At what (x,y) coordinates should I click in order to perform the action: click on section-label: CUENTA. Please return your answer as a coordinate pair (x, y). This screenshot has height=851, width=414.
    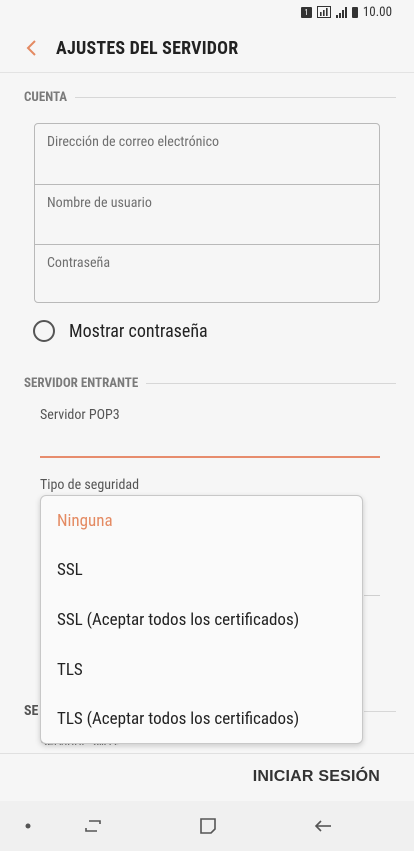
    Looking at the image, I should click on (46, 97).